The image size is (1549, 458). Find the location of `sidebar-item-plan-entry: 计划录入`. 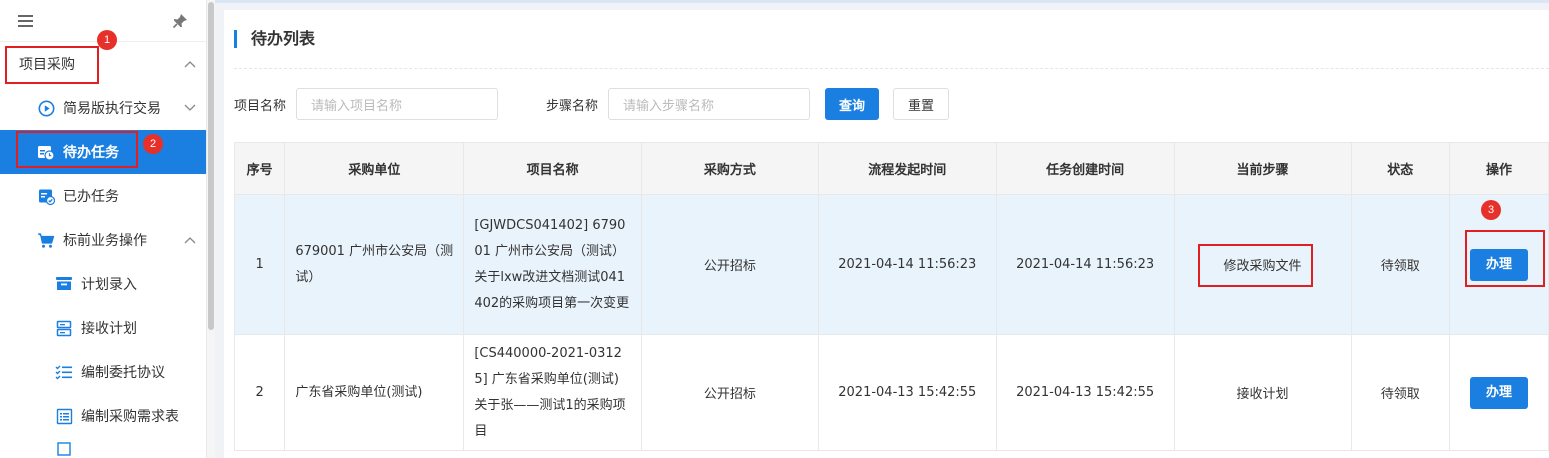

sidebar-item-plan-entry: 计划录入 is located at coordinates (103, 284).